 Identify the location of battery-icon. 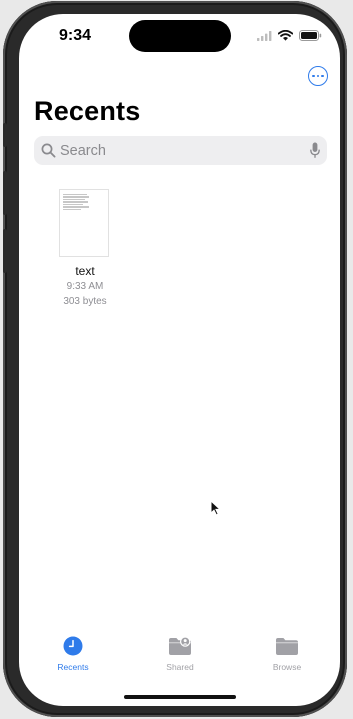
(310, 35).